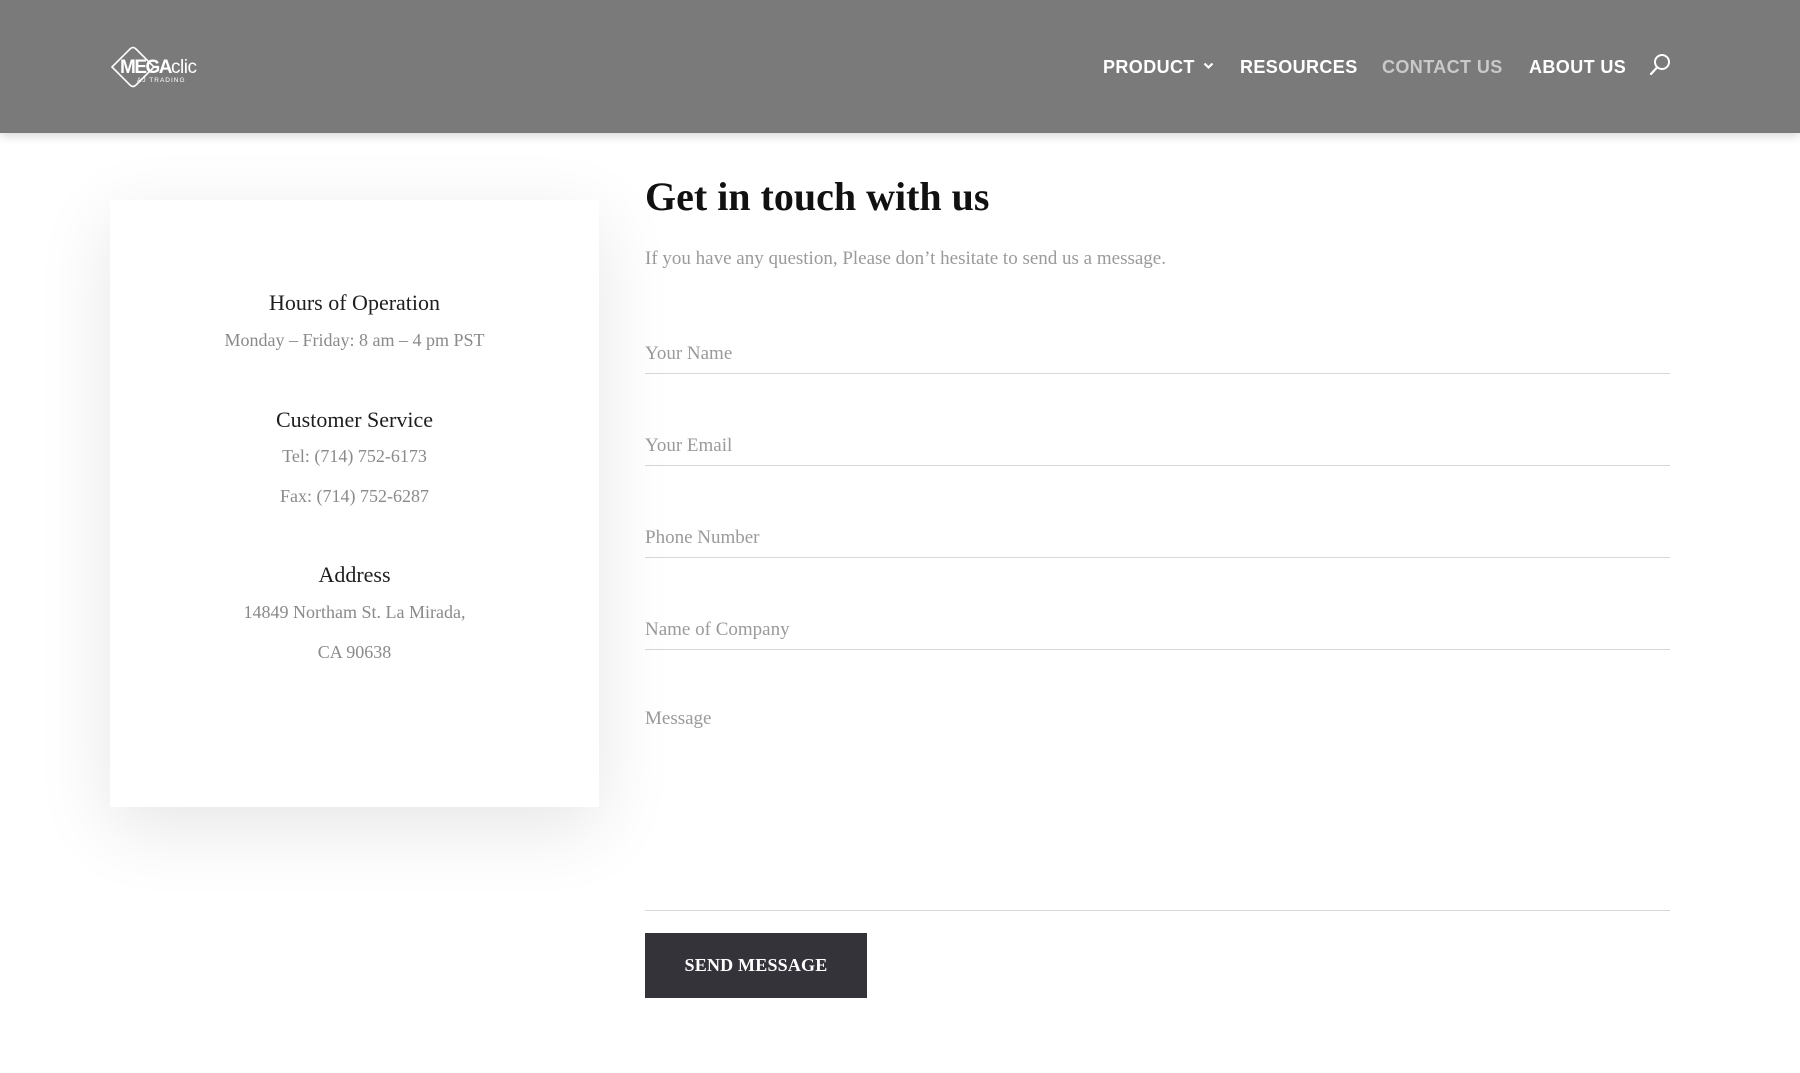 The width and height of the screenshot is (1800, 1073). Describe the element at coordinates (1157, 630) in the screenshot. I see `company-input` at that location.